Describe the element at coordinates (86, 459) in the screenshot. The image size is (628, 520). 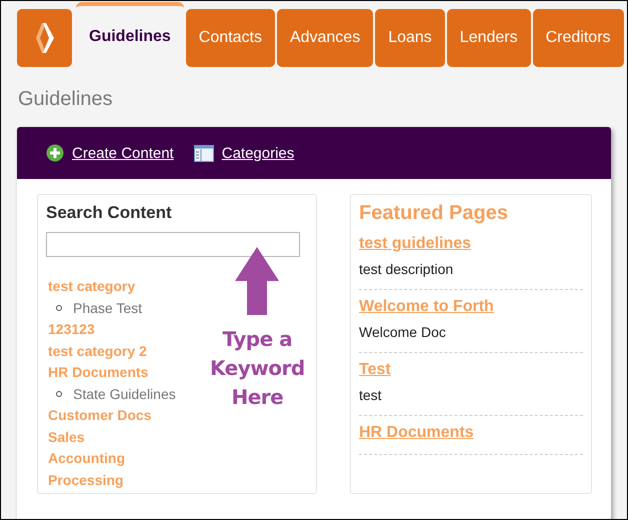
I see `category-link: Accounting` at that location.